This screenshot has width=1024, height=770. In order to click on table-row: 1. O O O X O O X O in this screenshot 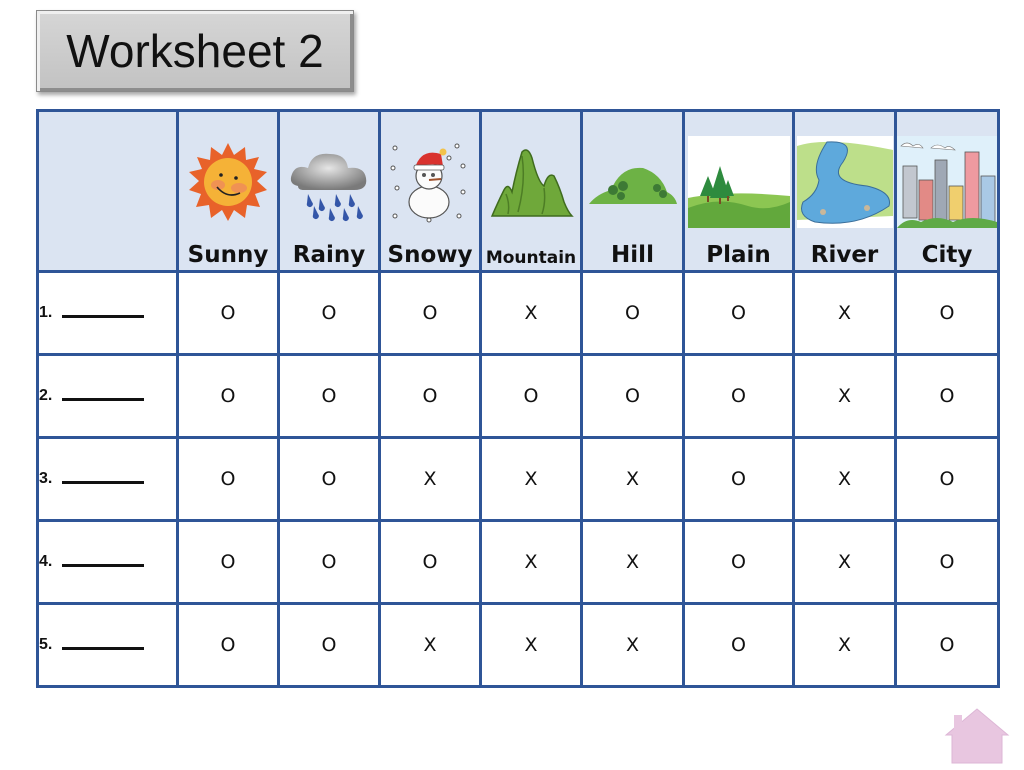, I will do `click(518, 313)`.